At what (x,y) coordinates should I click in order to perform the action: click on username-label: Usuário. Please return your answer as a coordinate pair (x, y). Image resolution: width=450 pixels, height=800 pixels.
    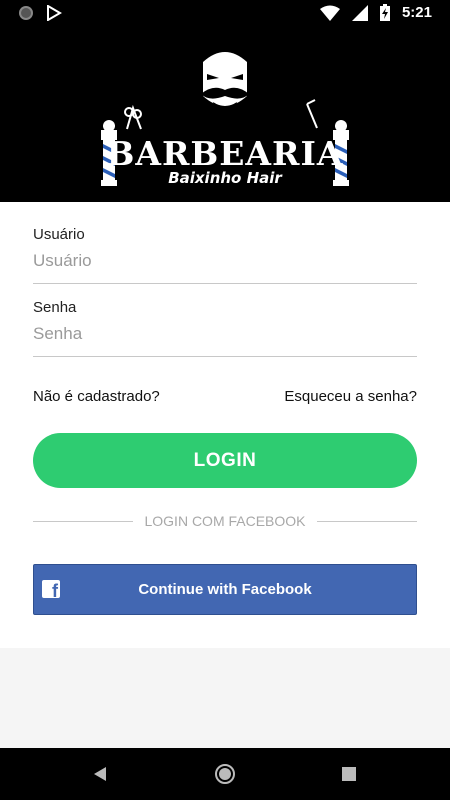
    Looking at the image, I should click on (59, 234).